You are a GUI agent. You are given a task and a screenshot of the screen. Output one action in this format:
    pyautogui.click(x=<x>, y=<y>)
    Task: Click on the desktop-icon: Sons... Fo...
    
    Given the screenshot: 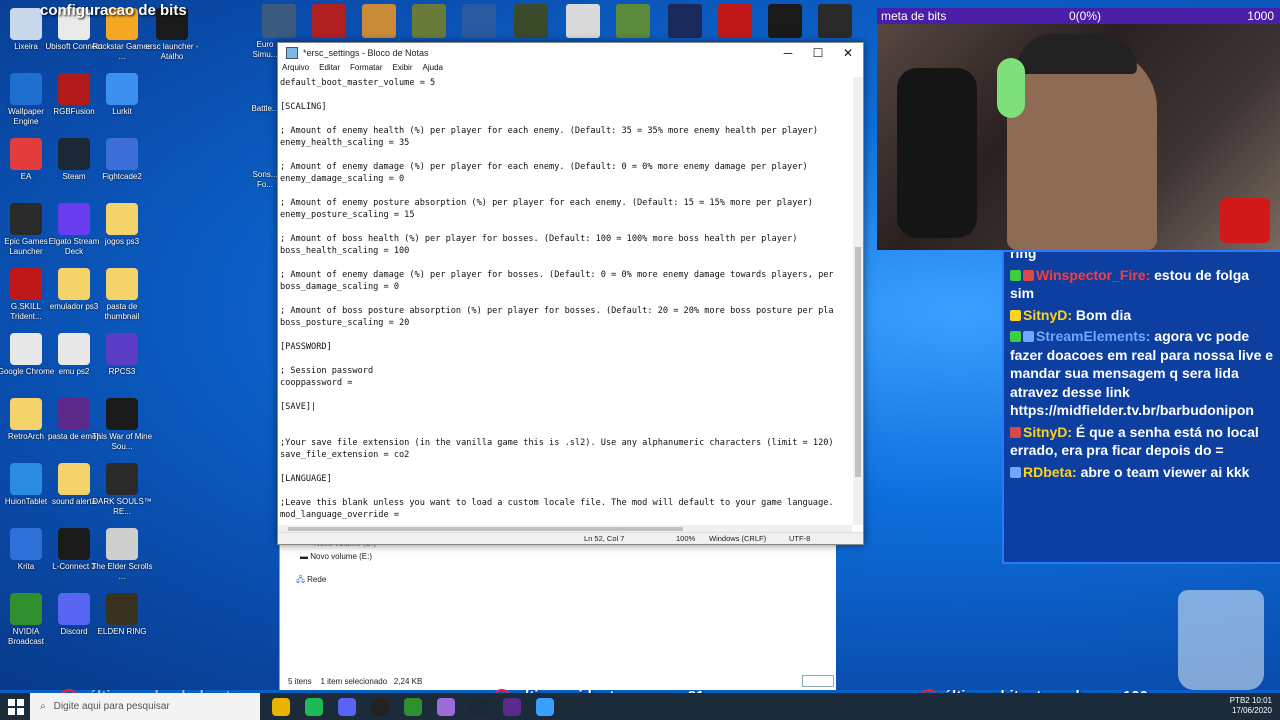 What is the action you would take?
    pyautogui.click(x=265, y=180)
    